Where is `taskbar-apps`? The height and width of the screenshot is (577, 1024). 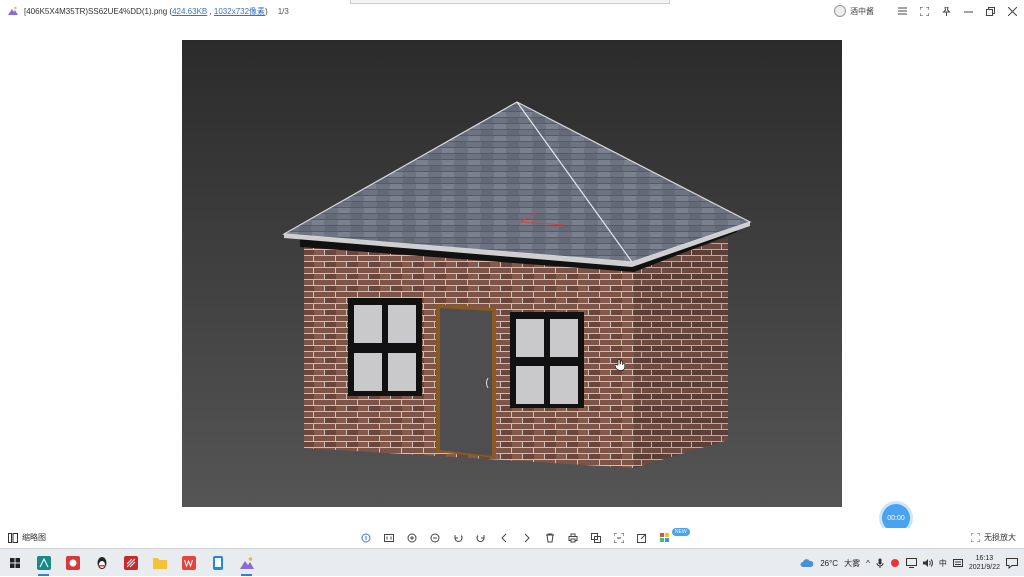
taskbar-apps is located at coordinates (130, 563).